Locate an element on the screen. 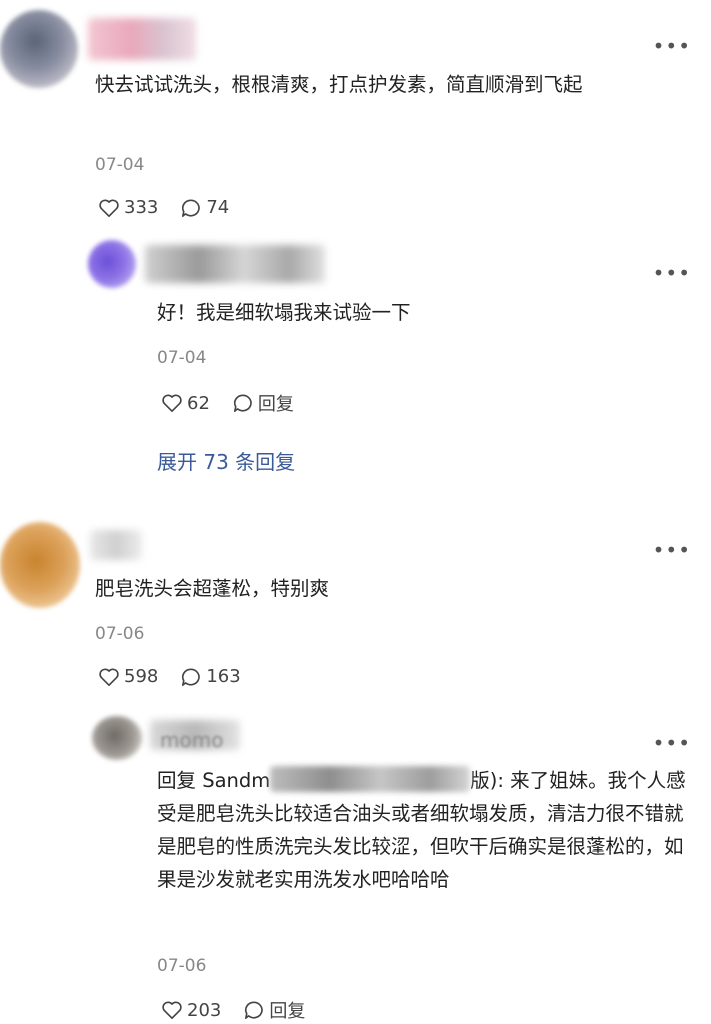  reply-username-partial: momo is located at coordinates (192, 740).